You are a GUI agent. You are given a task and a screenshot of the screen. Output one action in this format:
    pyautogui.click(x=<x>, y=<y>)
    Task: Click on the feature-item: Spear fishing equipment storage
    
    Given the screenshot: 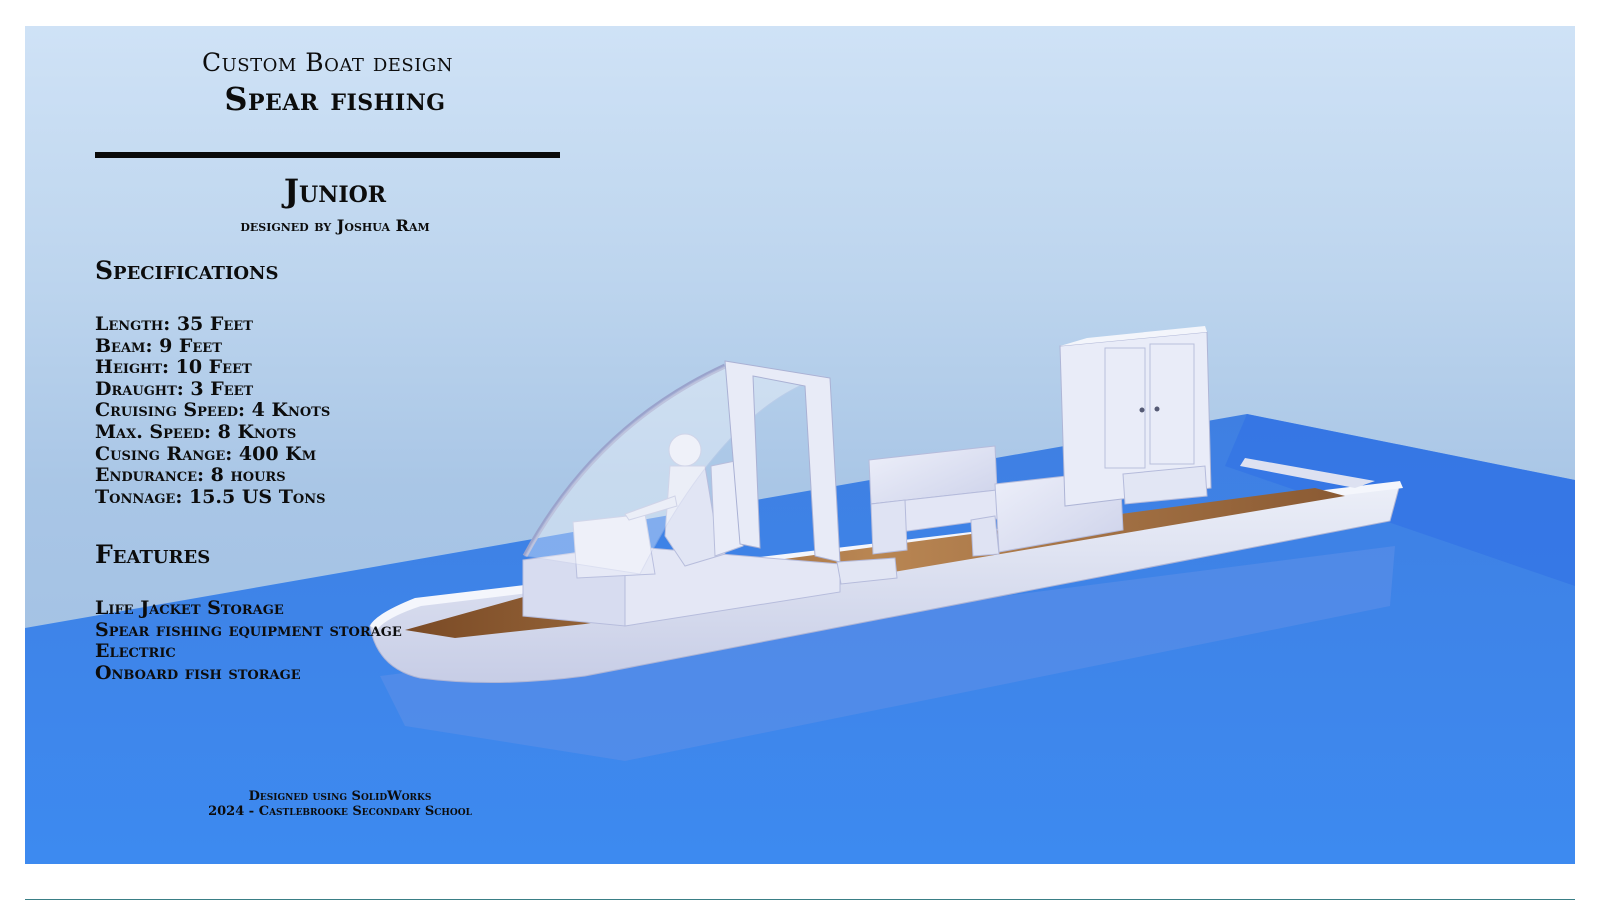 What is the action you would take?
    pyautogui.click(x=248, y=629)
    